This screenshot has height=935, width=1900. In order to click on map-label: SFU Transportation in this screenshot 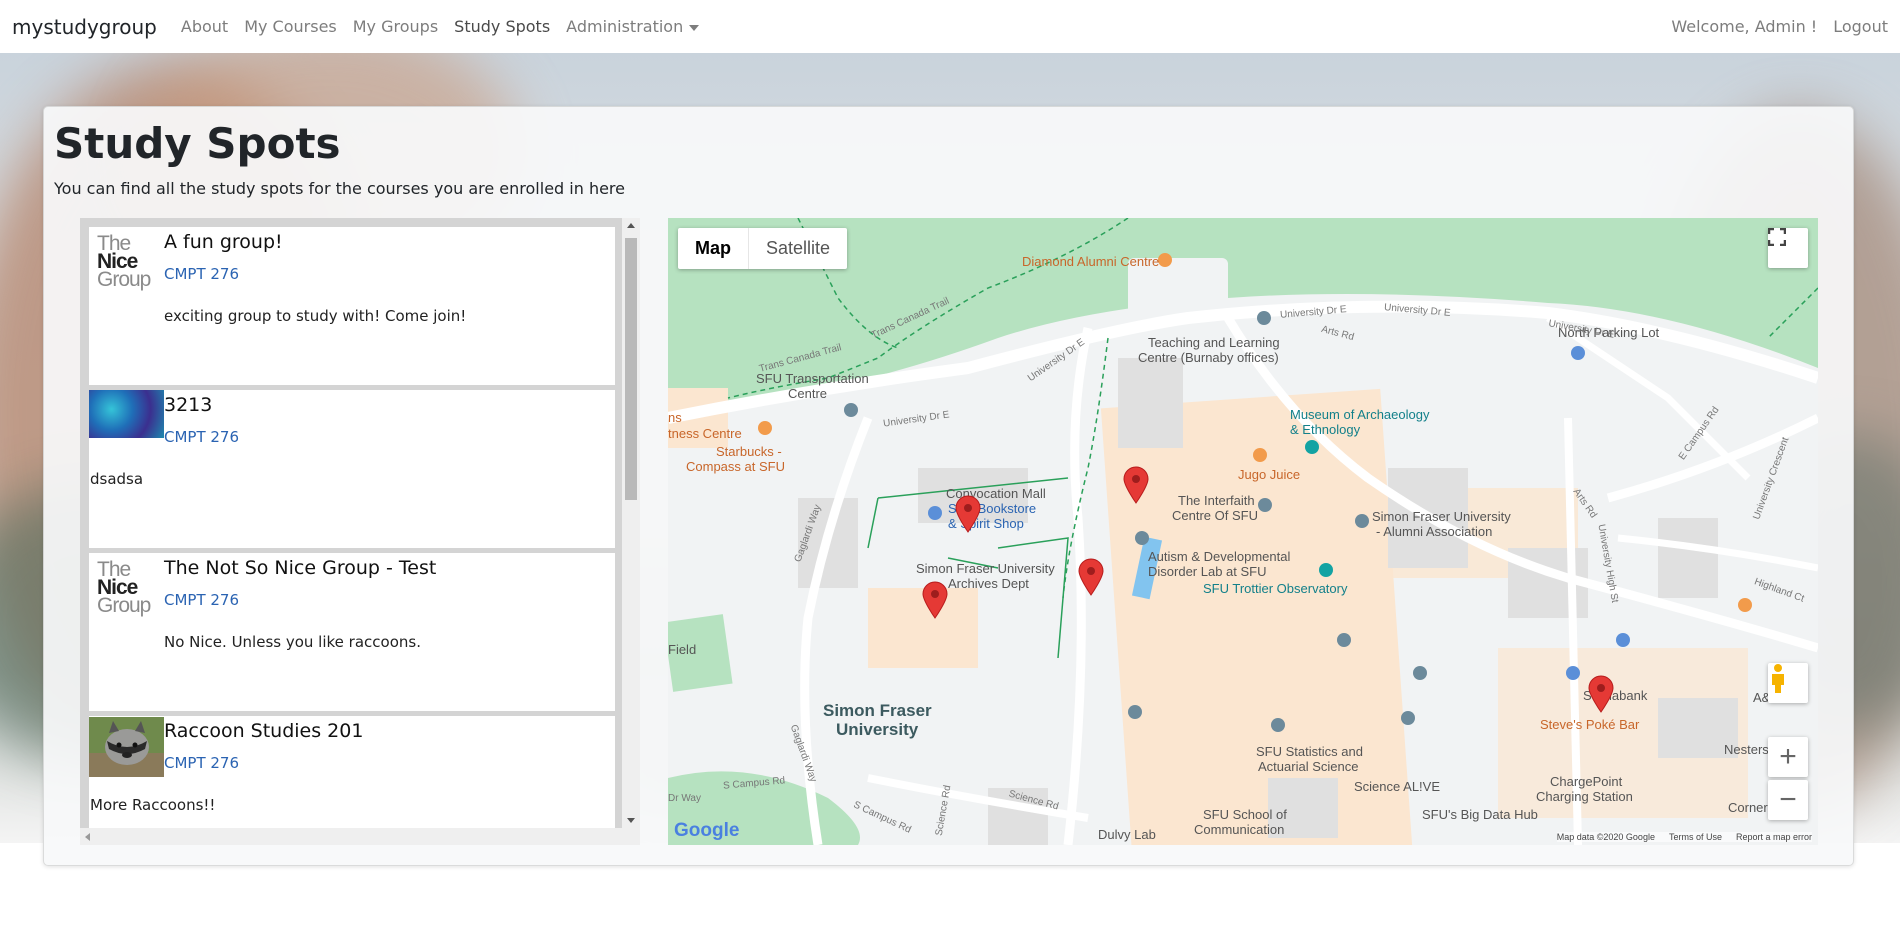, I will do `click(812, 378)`.